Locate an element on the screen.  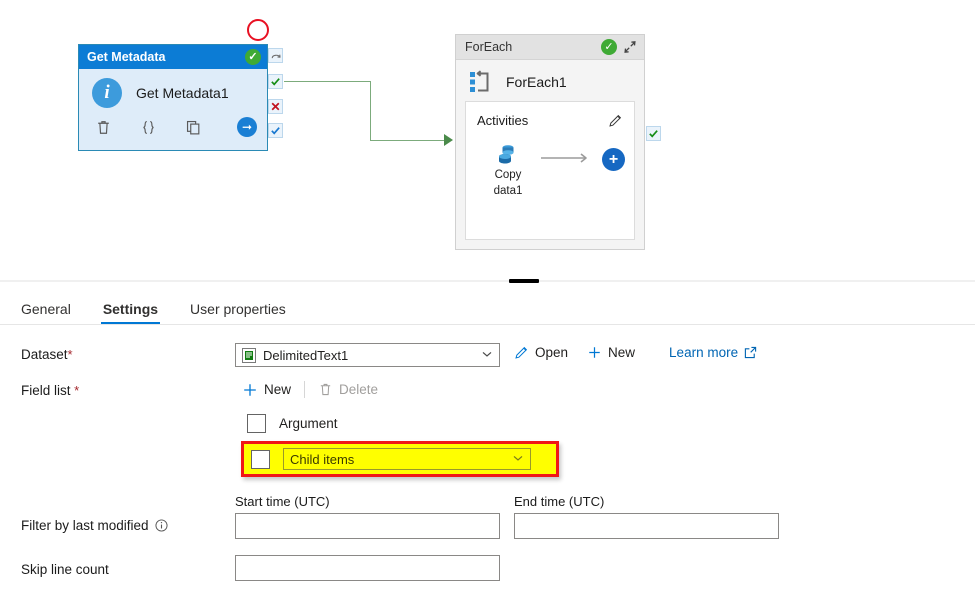
settings-tabstrip: General Settings User properties is located at coordinates (487, 308).